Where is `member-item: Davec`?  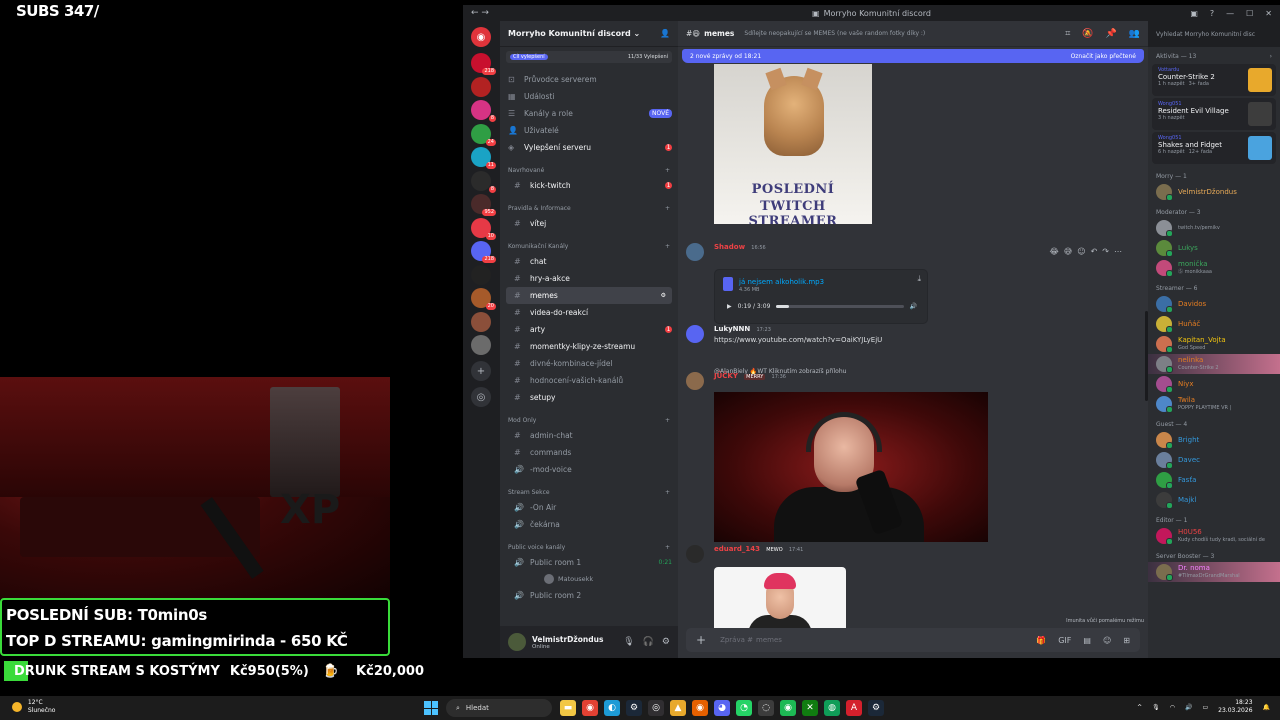
member-item: Davec is located at coordinates (1214, 460).